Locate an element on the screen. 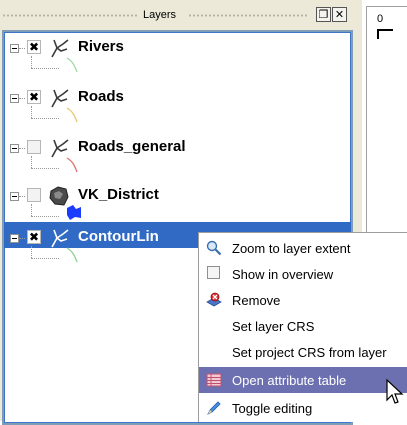 This screenshot has width=407, height=425. menu-item-set-layer-crs: Set layer CRS is located at coordinates (303, 326).